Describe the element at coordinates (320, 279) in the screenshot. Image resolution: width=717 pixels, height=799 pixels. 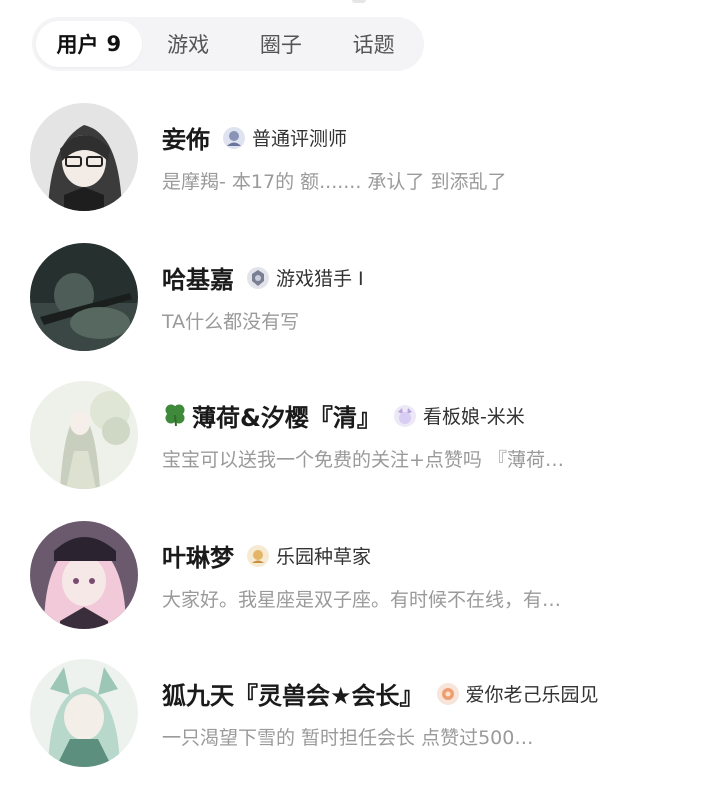
I see `user-badge: 游戏猎手 I` at that location.